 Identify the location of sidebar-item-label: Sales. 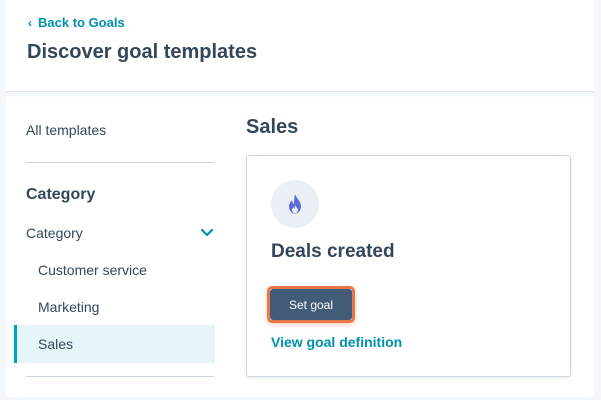
(56, 344).